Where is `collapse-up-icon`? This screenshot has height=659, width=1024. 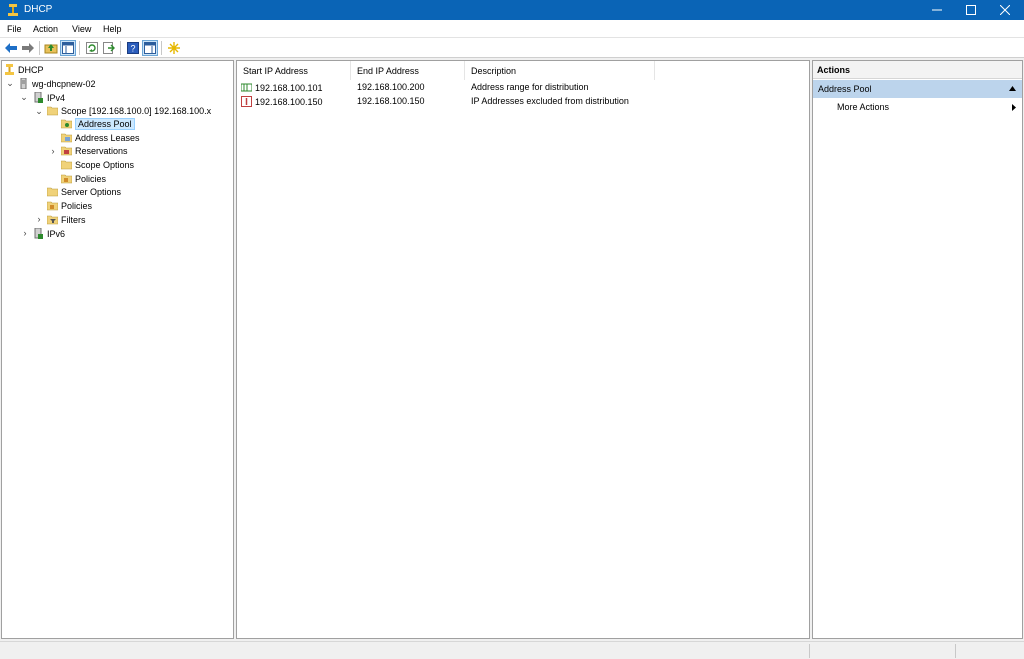 collapse-up-icon is located at coordinates (1012, 88).